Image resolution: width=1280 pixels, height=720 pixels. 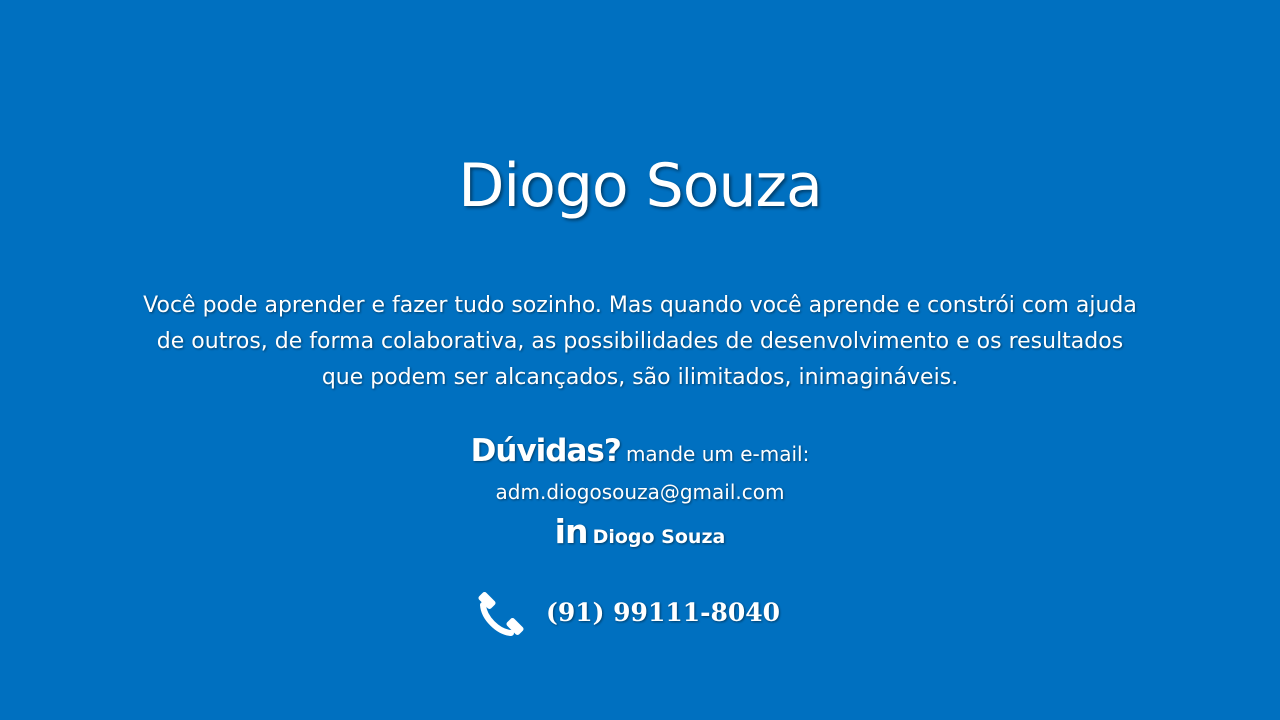 What do you see at coordinates (571, 531) in the screenshot?
I see `linkedin-icon: in` at bounding box center [571, 531].